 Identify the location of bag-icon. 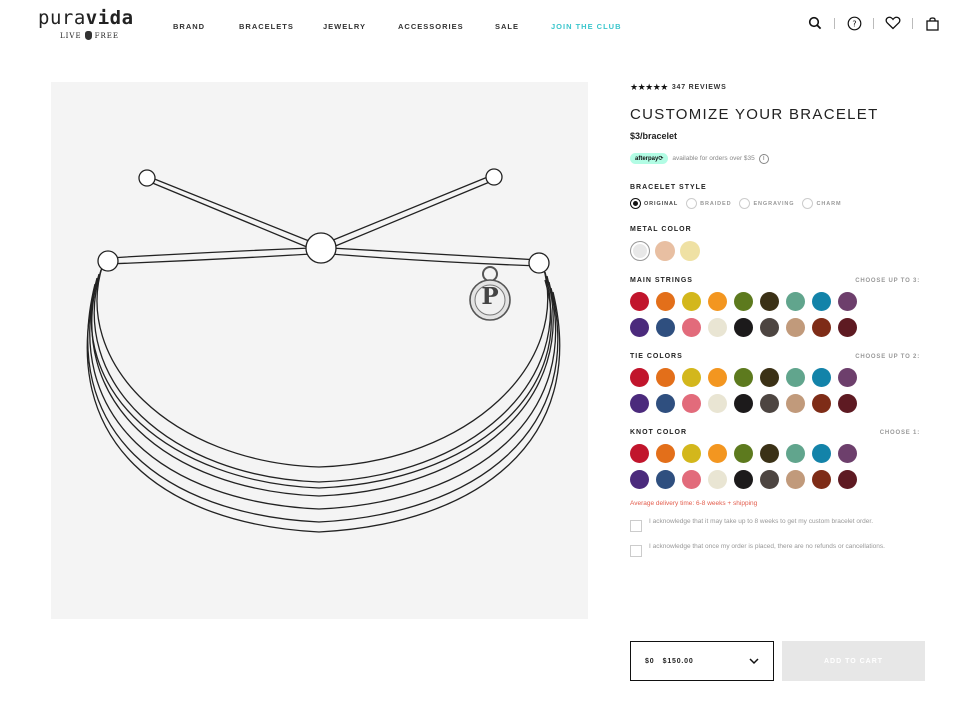
(932, 23).